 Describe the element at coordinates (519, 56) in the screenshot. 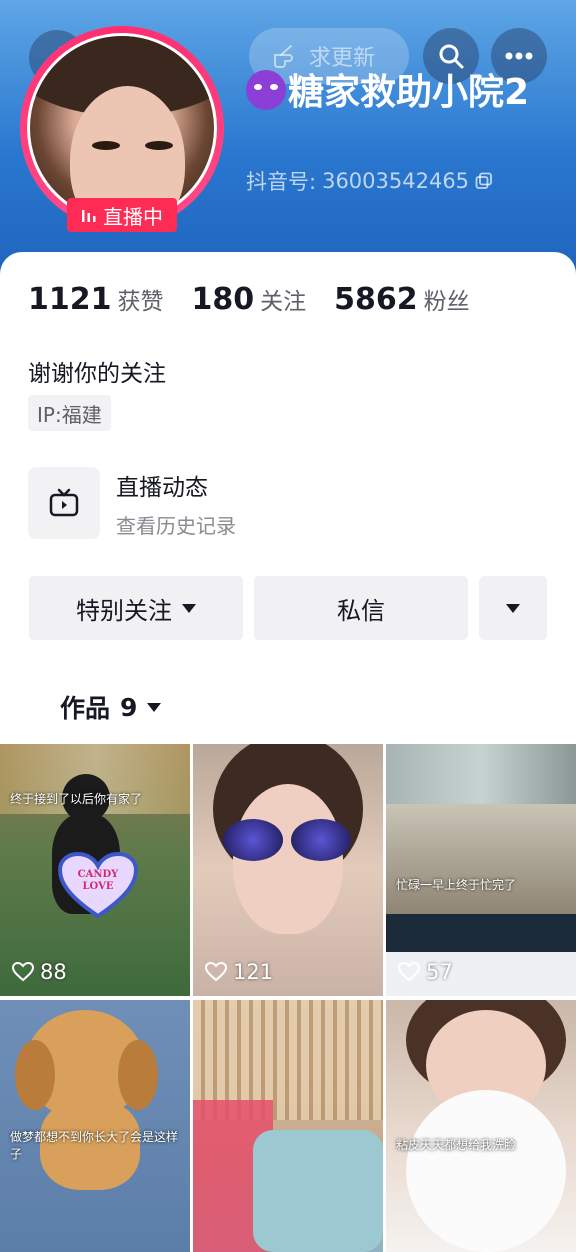

I see `more-dots-icon` at that location.